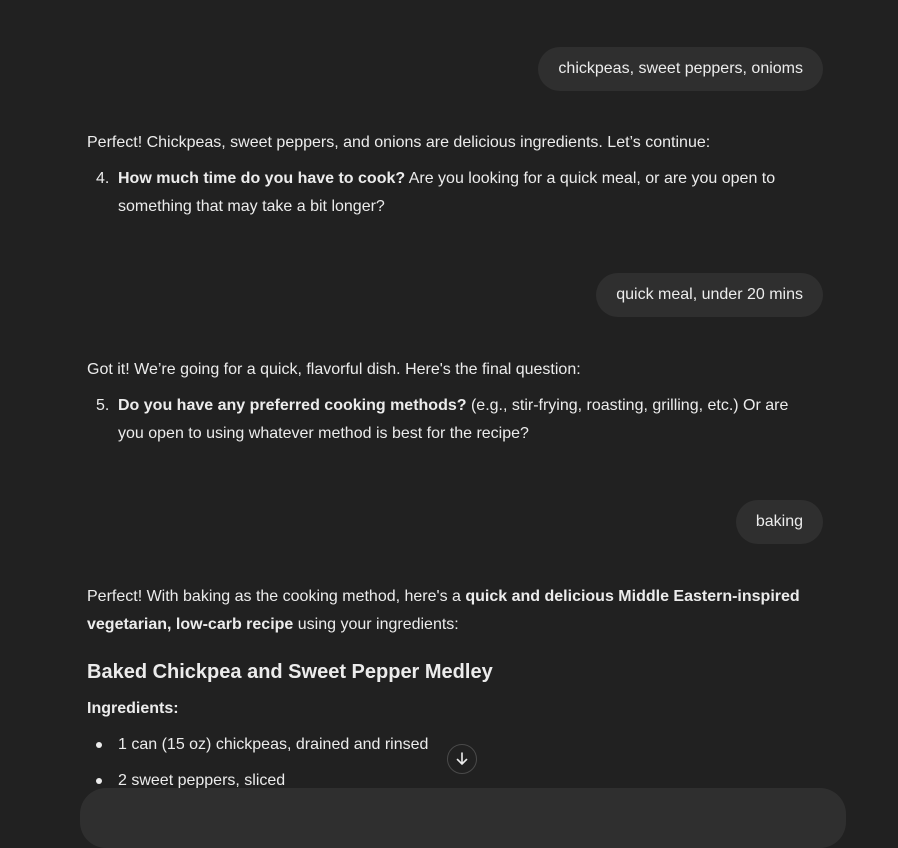 The height and width of the screenshot is (848, 898). I want to click on arrow-down-icon, so click(462, 758).